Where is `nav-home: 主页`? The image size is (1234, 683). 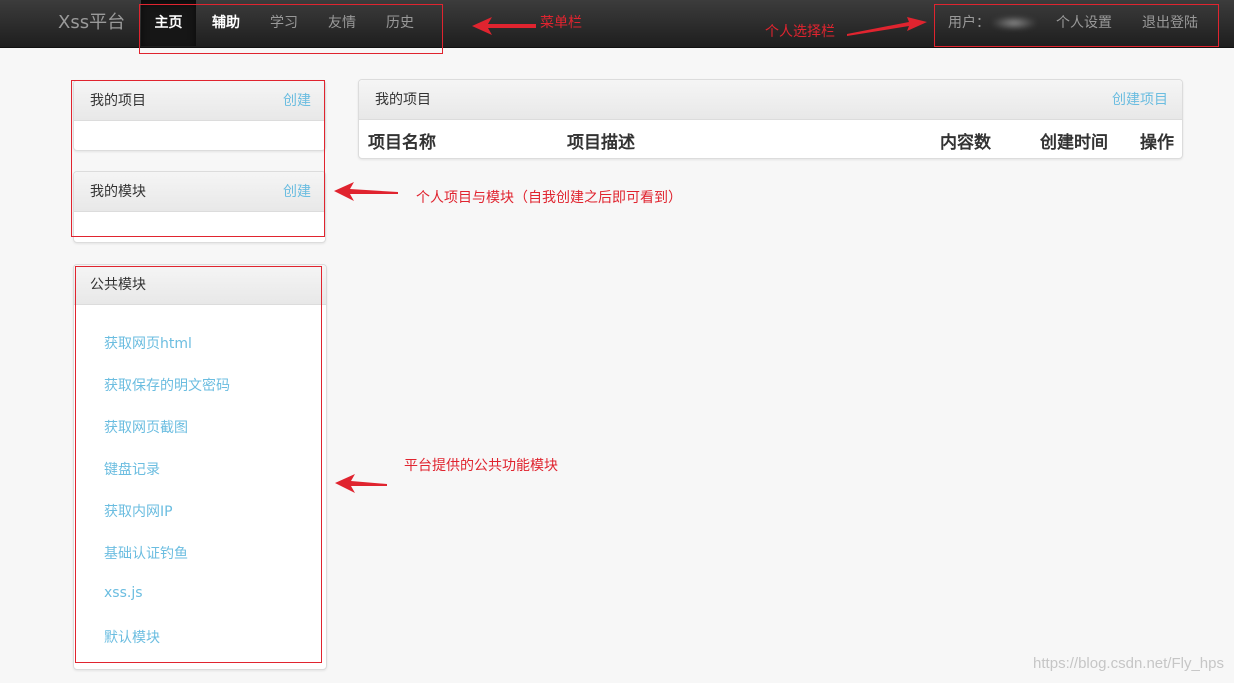 nav-home: 主页 is located at coordinates (168, 23).